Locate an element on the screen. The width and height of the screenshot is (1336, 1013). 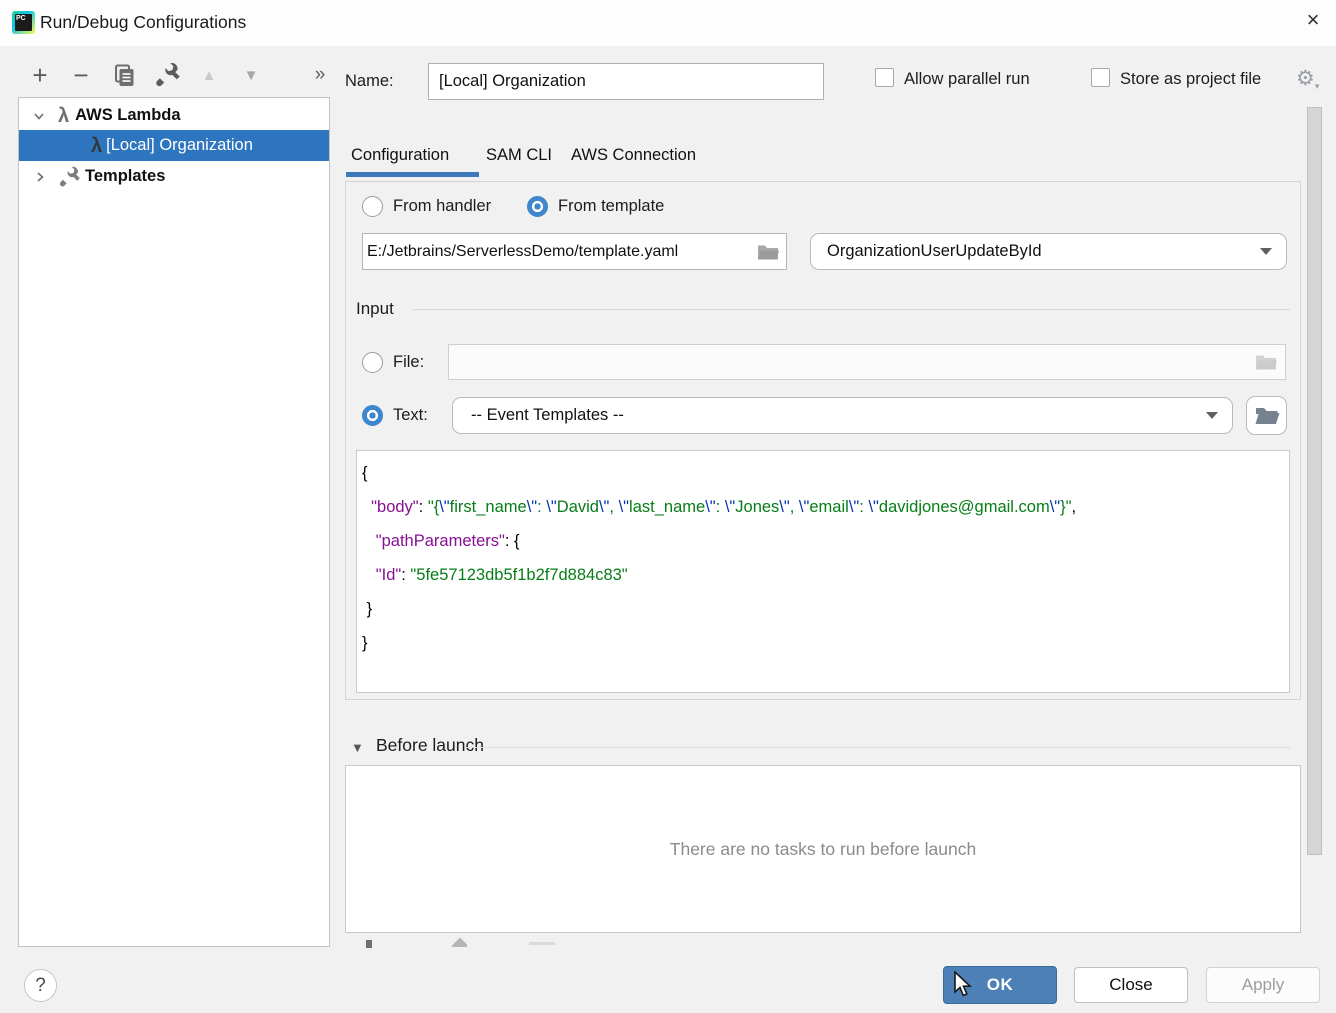
tree-item-local-organization: λ [Local] Organization is located at coordinates (174, 145).